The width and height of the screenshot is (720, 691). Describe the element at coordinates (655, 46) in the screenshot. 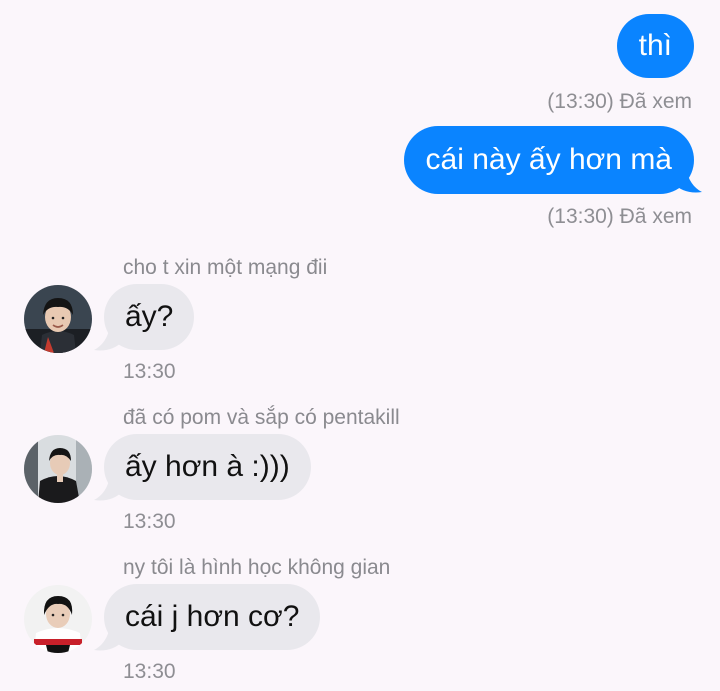

I see `outgoing-bubble: thì` at that location.